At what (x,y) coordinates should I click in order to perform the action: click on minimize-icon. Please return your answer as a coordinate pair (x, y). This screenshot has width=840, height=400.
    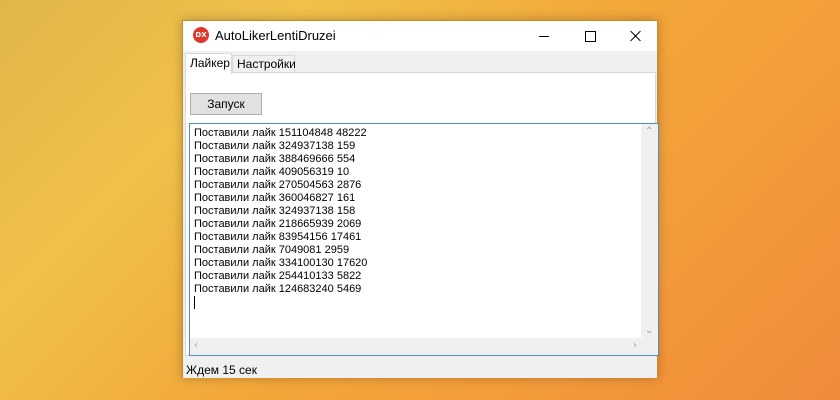
    Looking at the image, I should click on (544, 36).